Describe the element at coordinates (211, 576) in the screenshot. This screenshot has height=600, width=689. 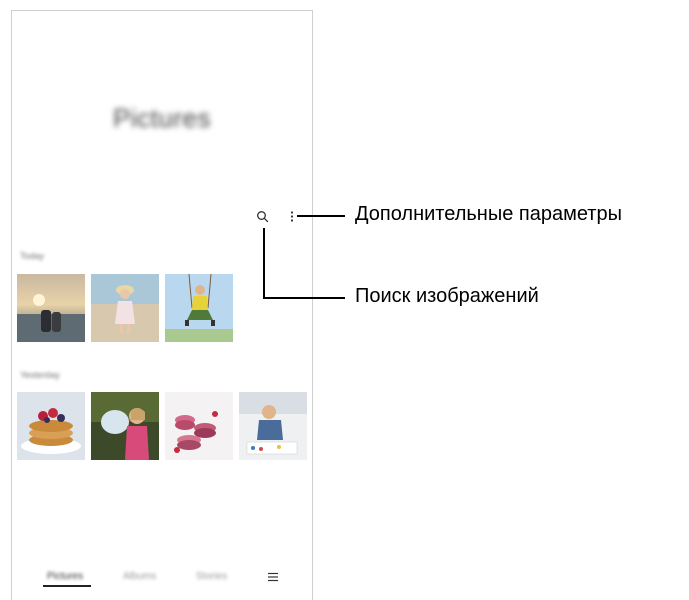
I see `tab-stories: Stories` at that location.